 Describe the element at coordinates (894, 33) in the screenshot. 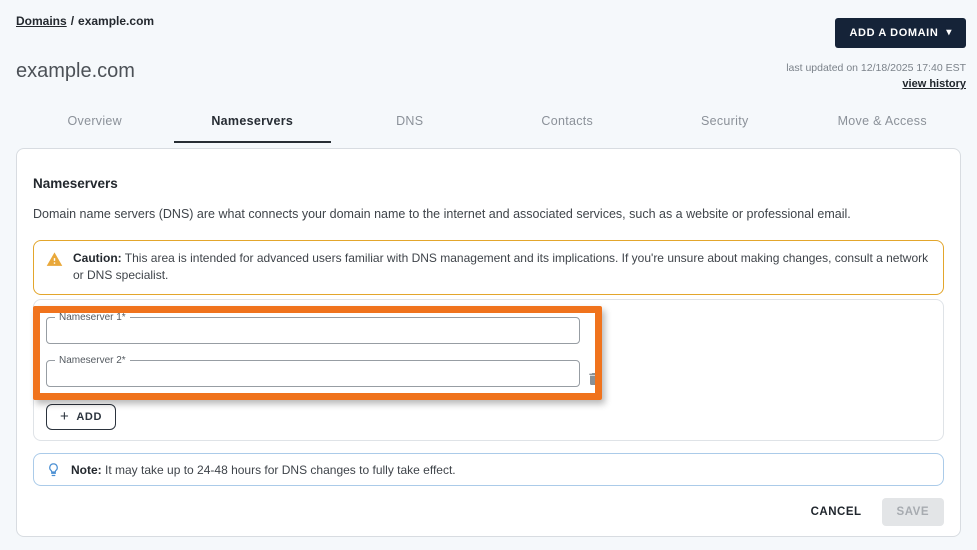

I see `add-a-domain-label: ADD A DOMAIN` at that location.